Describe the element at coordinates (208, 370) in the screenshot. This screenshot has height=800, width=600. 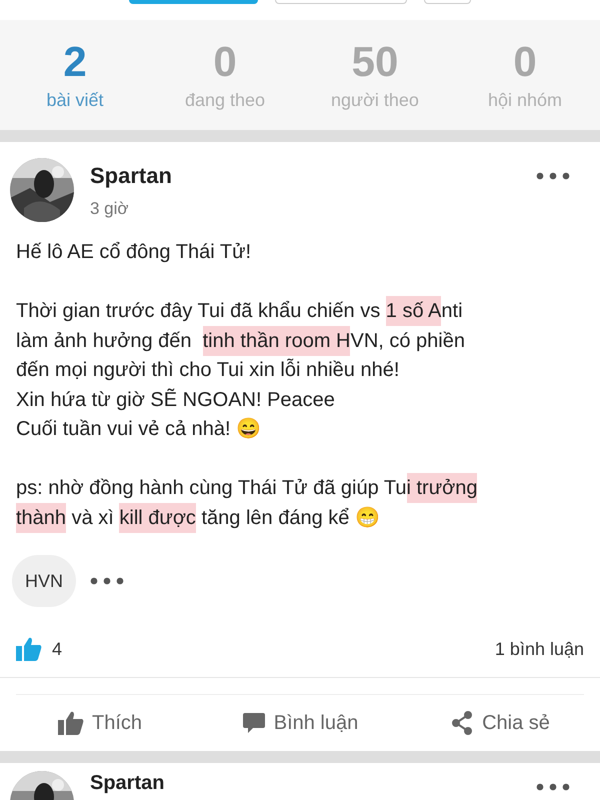
I see `post-text: đến mọi người thì cho Tui xin lỗi nhiều nhé!` at that location.